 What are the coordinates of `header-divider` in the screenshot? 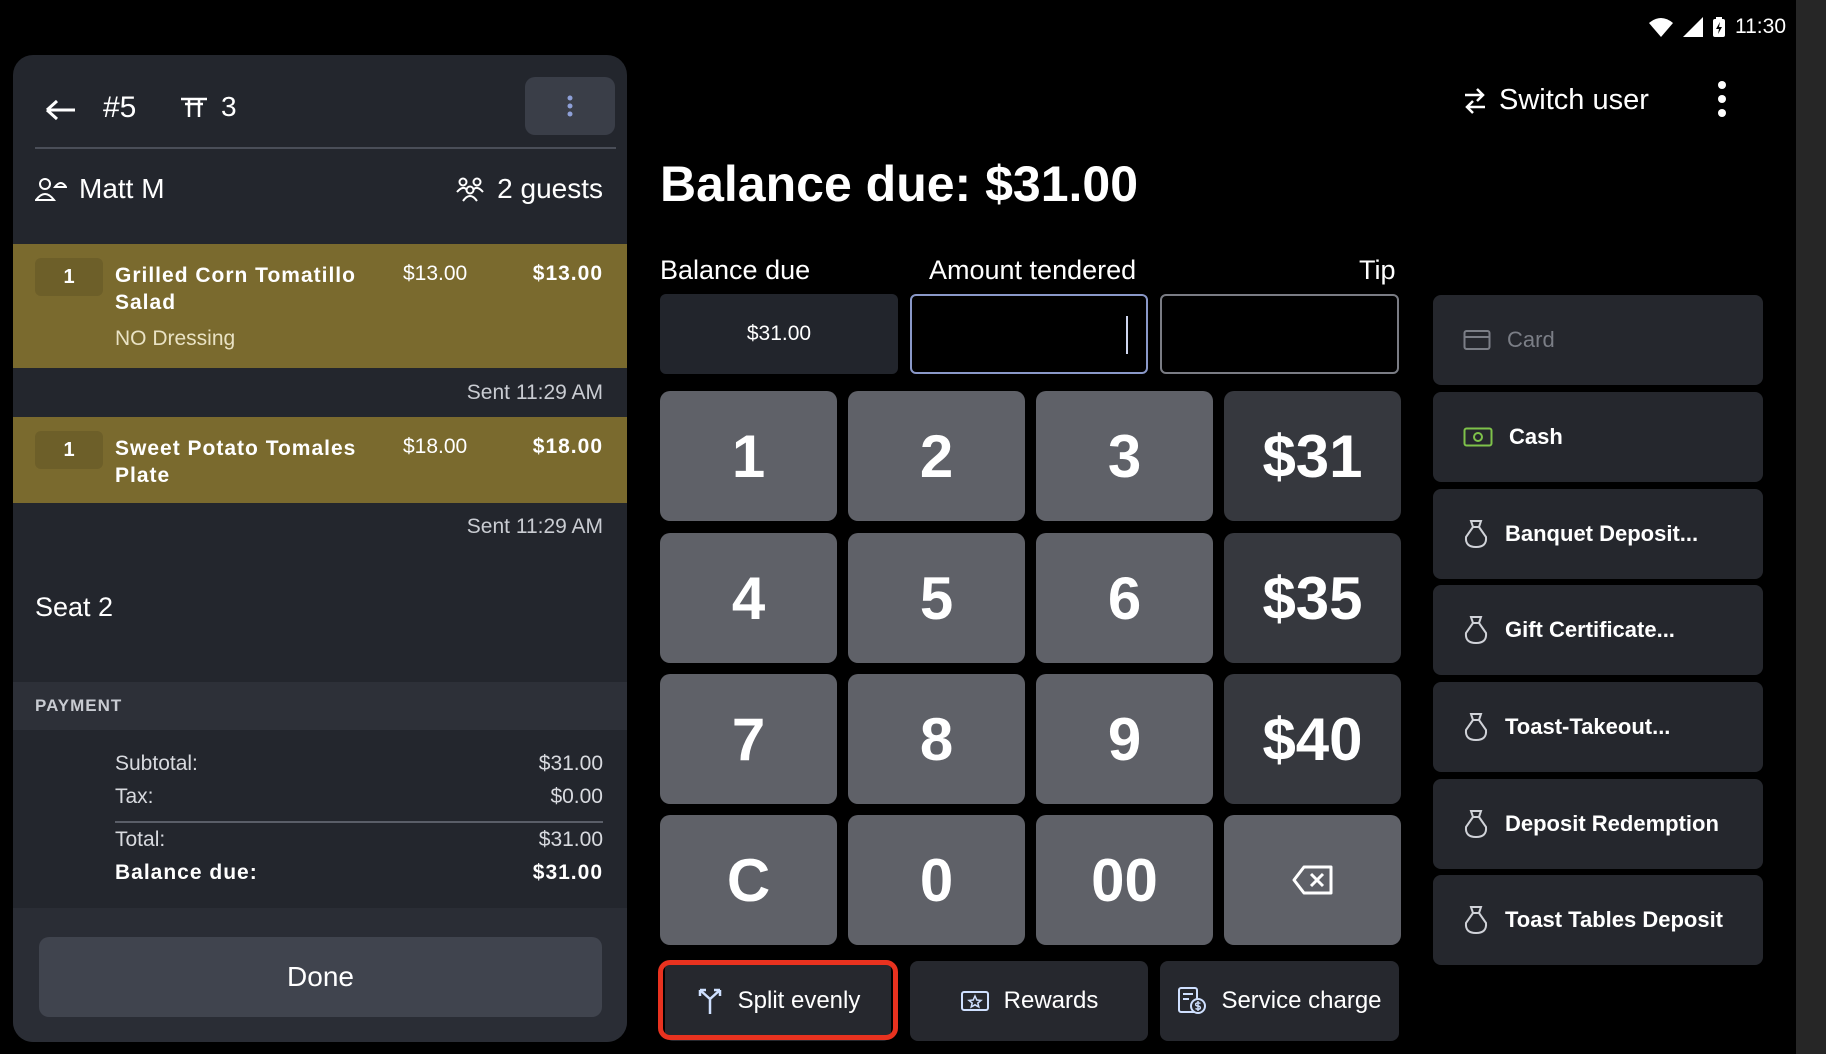 It's located at (325, 148).